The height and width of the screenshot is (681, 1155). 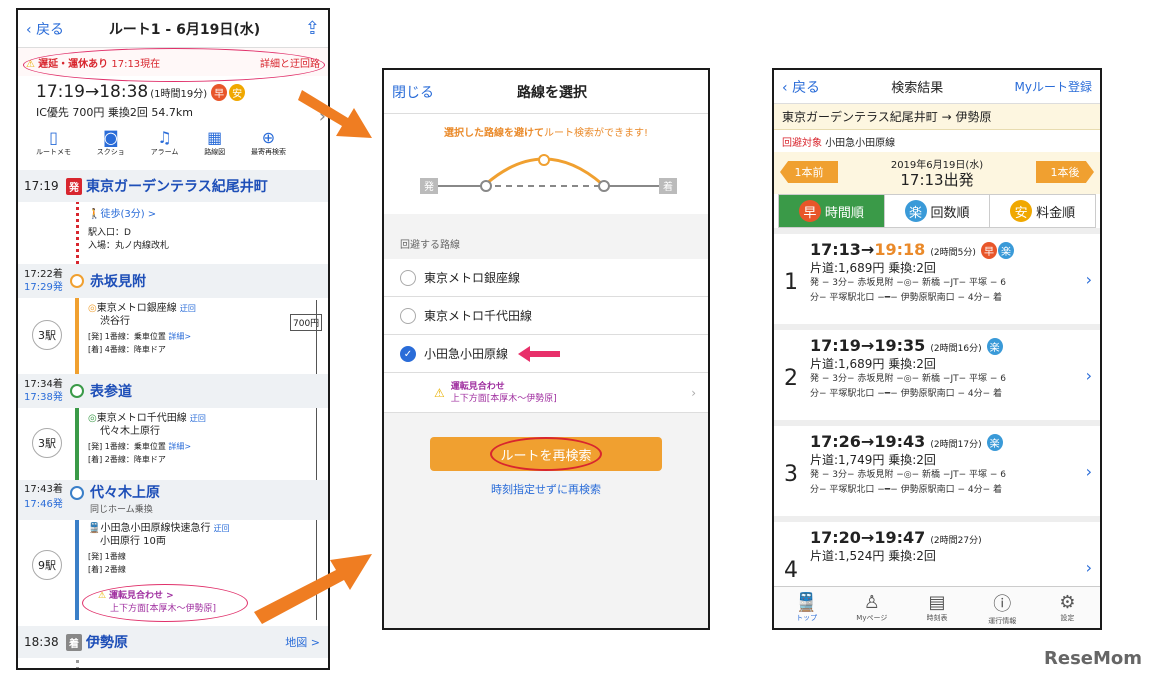 I want to click on date-time: 2019年6月19日(水) 17:13出発, so click(x=937, y=173).